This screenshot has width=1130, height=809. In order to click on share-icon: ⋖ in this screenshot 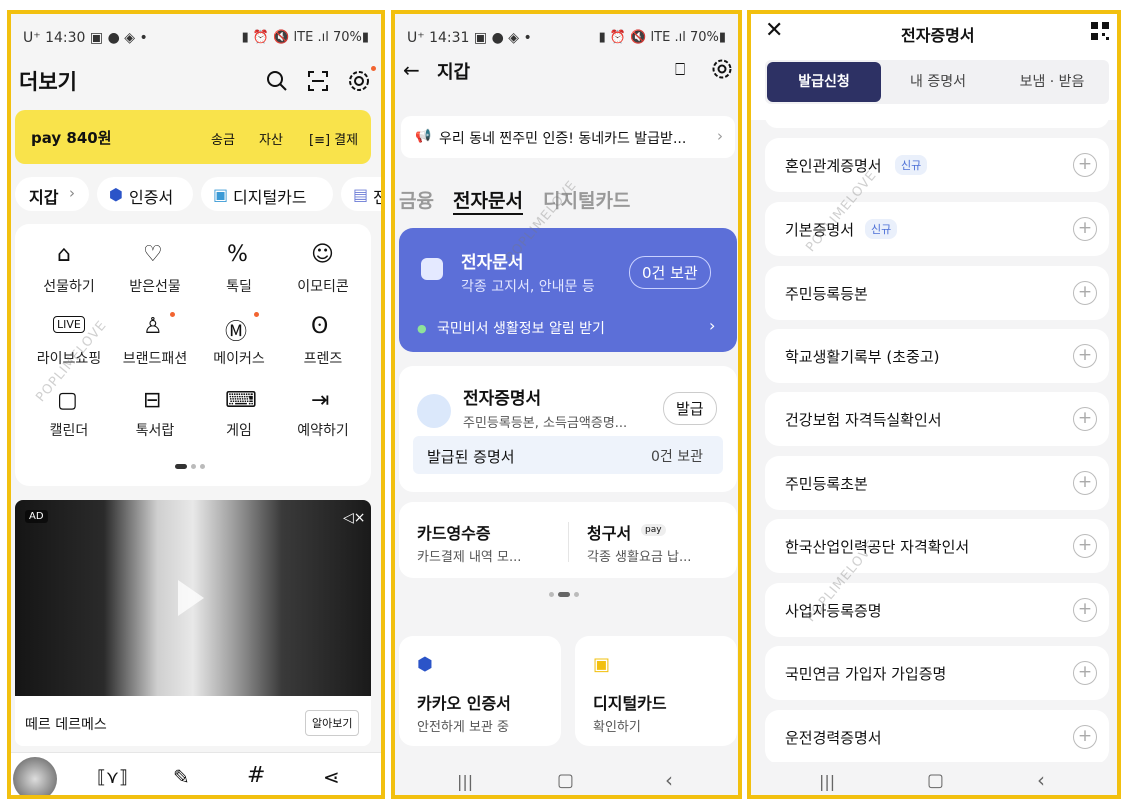, I will do `click(331, 777)`.